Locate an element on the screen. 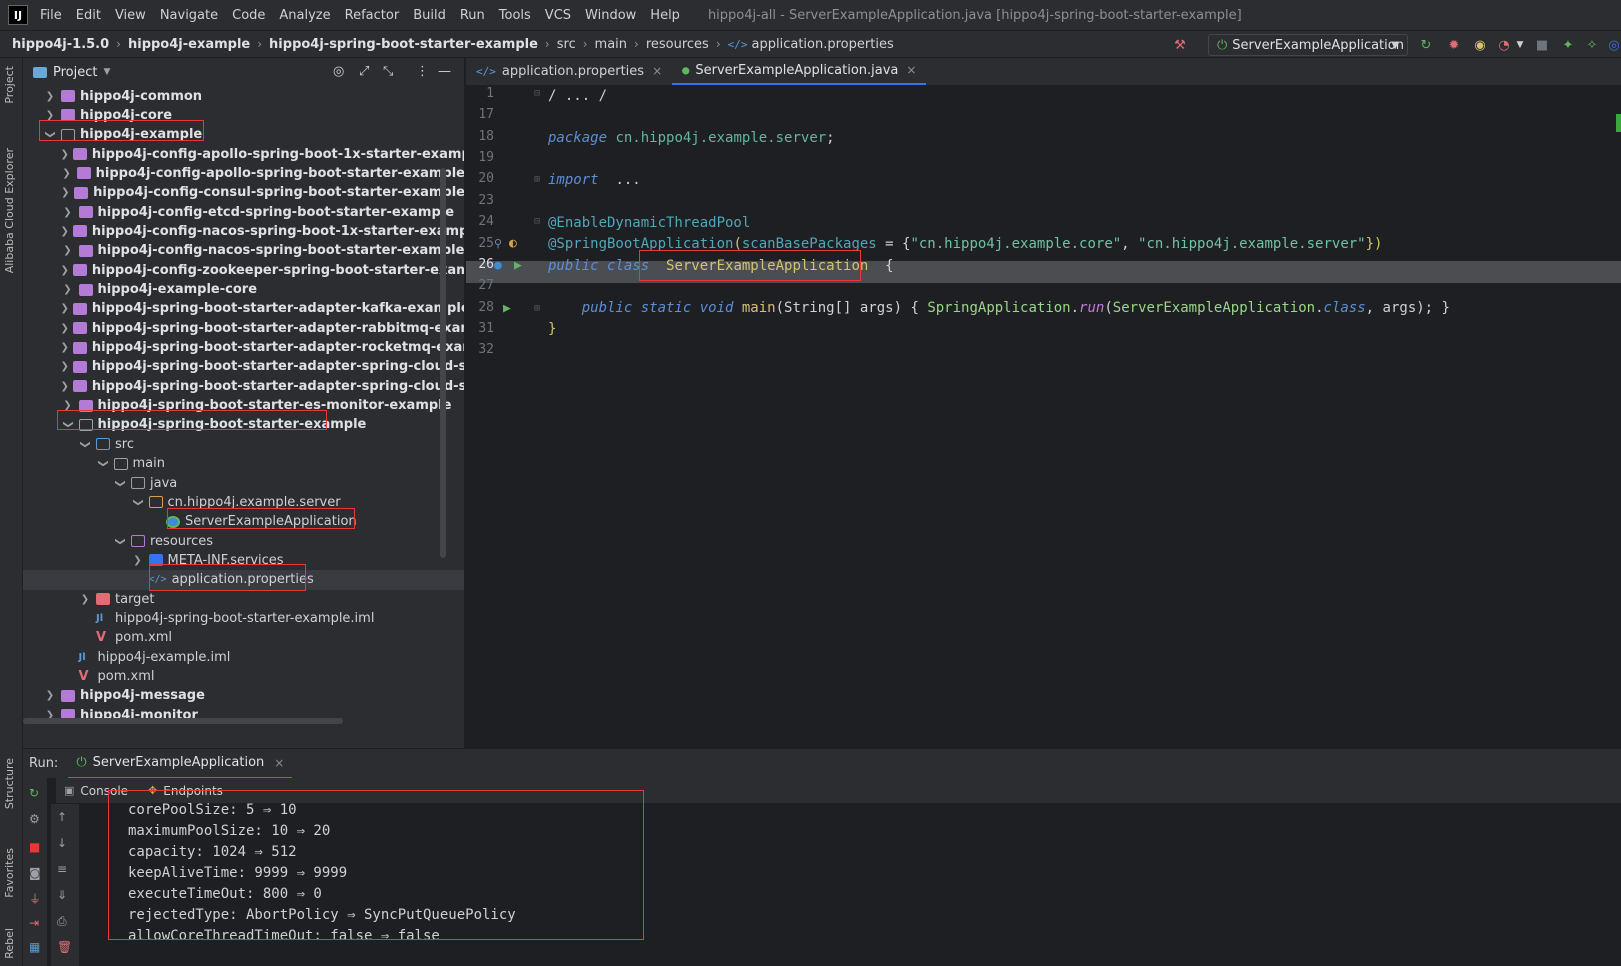 Image resolution: width=1621 pixels, height=966 pixels. tree-item: ❯ hippo4j-common is located at coordinates (243, 96).